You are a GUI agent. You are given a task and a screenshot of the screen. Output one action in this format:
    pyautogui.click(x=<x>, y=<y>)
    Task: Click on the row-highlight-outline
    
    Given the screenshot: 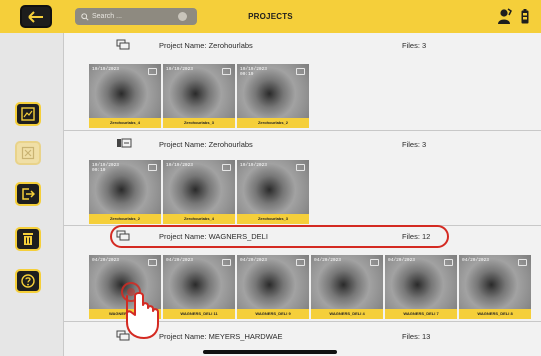 What is the action you would take?
    pyautogui.click(x=279, y=236)
    